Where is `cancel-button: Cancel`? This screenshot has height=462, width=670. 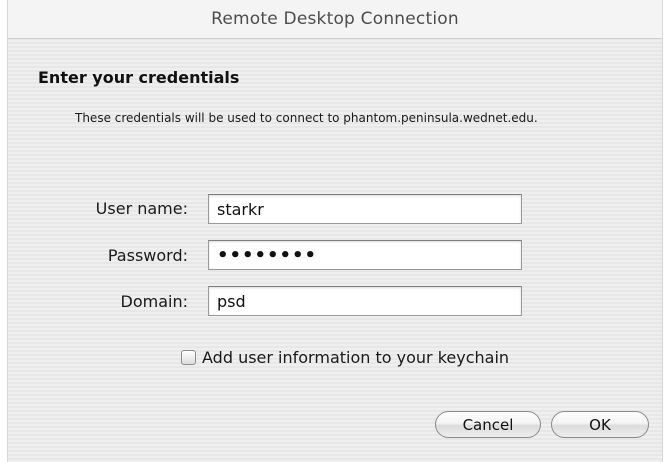
cancel-button: Cancel is located at coordinates (488, 424).